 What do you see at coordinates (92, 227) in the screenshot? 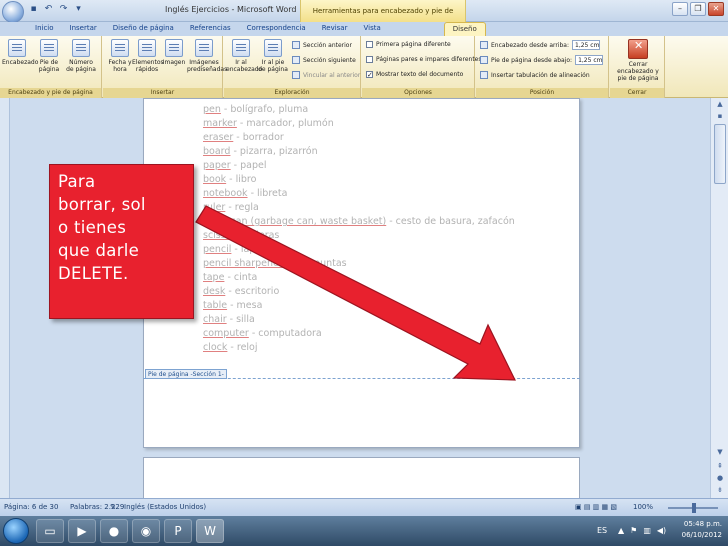
I see `callout-line: o tienes` at bounding box center [92, 227].